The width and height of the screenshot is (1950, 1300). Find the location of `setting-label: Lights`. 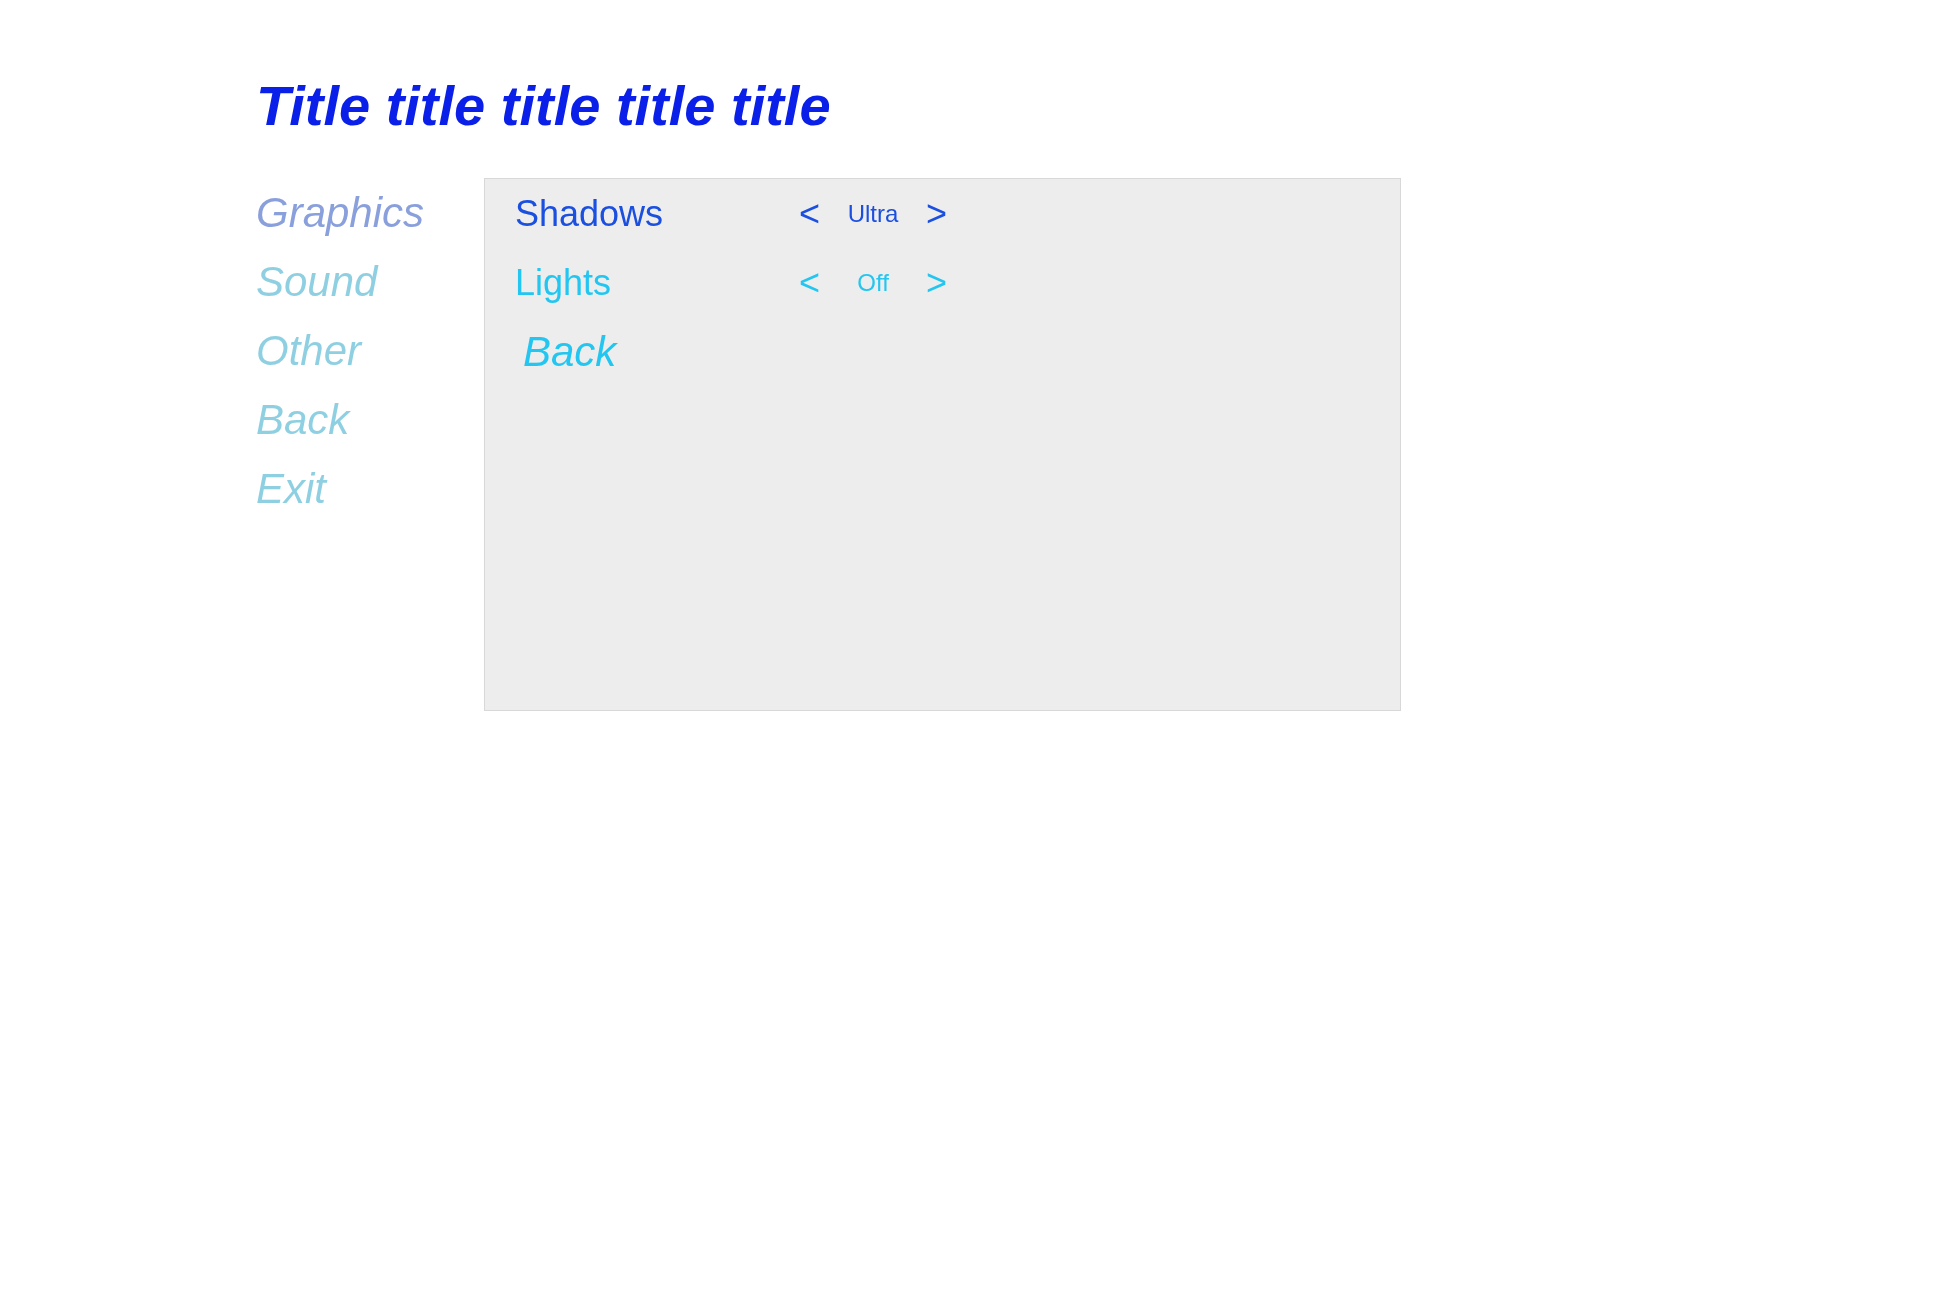

setting-label: Lights is located at coordinates (563, 282).